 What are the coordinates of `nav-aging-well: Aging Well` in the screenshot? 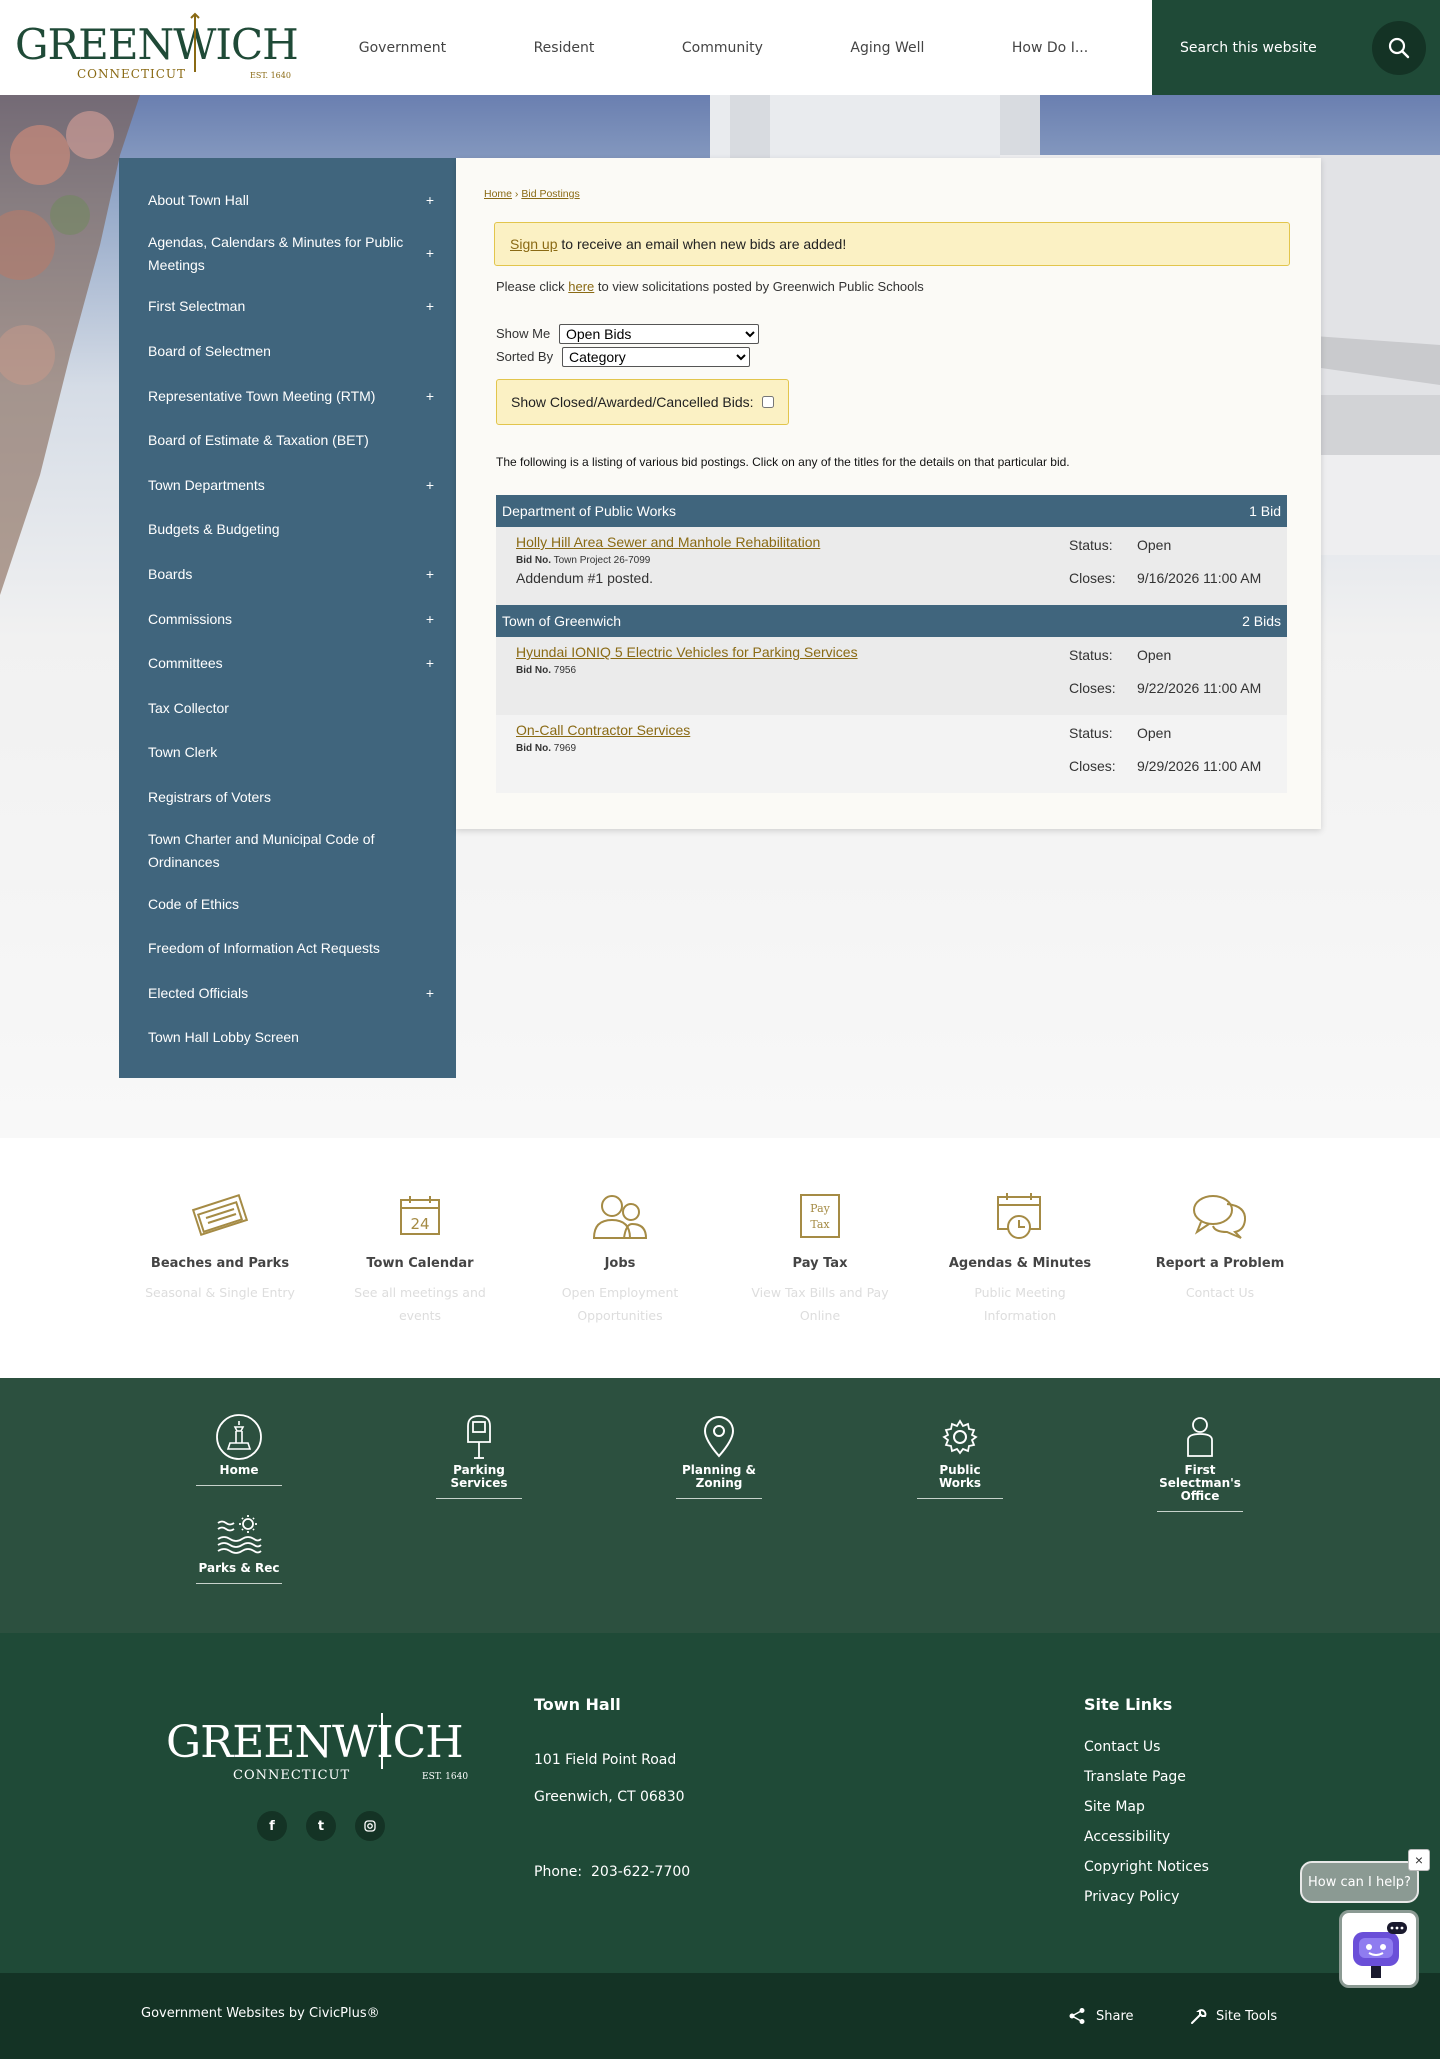 It's located at (887, 48).